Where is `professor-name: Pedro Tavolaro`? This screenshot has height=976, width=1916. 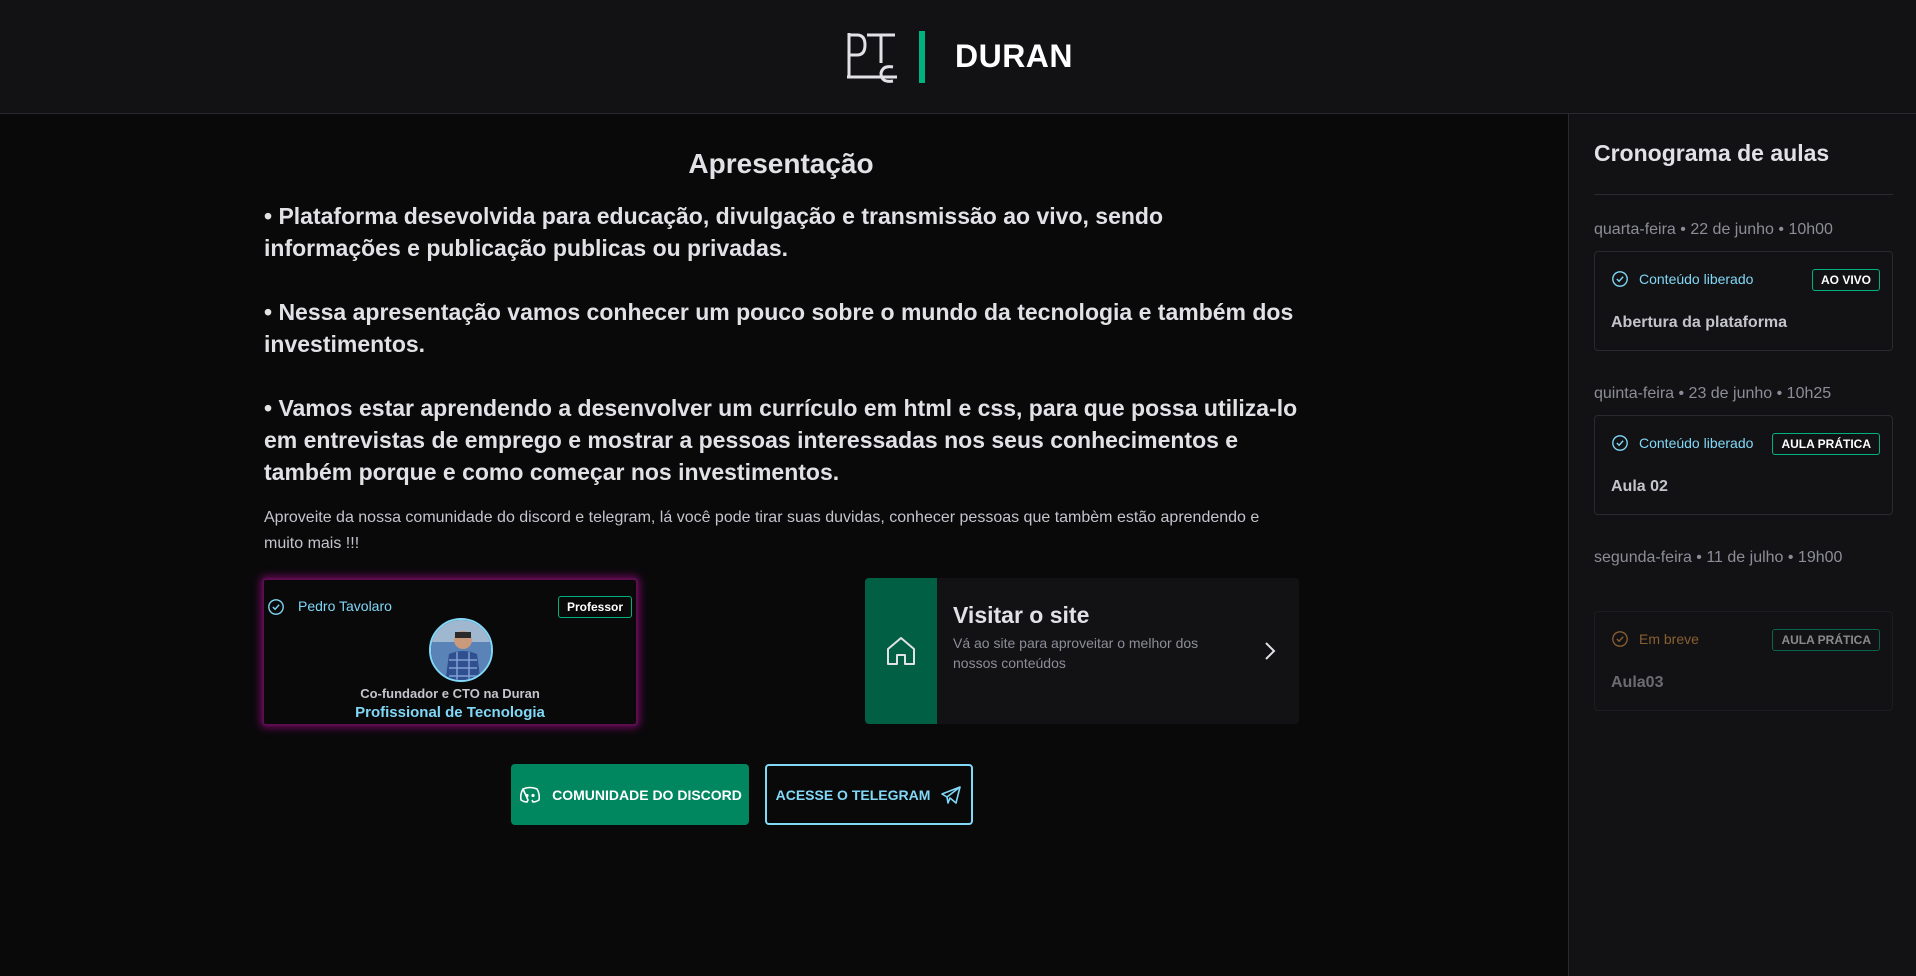 professor-name: Pedro Tavolaro is located at coordinates (345, 606).